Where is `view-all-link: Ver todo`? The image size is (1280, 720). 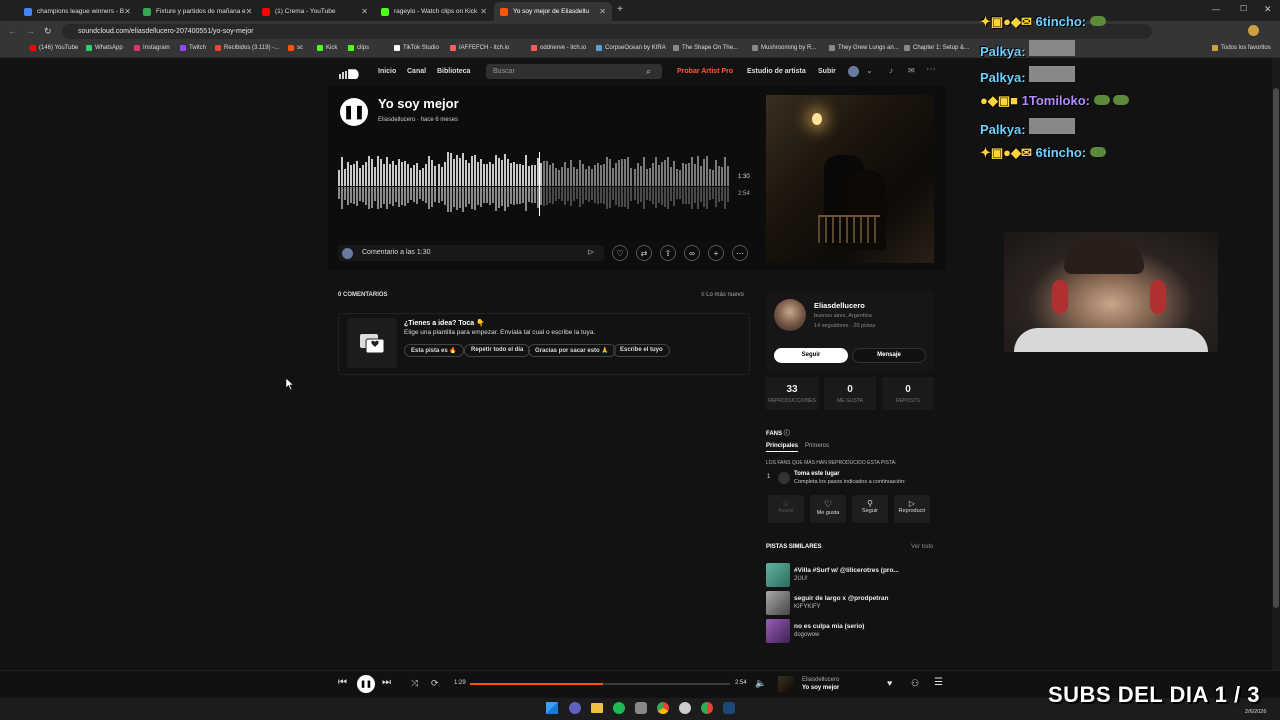 view-all-link: Ver todo is located at coordinates (922, 547).